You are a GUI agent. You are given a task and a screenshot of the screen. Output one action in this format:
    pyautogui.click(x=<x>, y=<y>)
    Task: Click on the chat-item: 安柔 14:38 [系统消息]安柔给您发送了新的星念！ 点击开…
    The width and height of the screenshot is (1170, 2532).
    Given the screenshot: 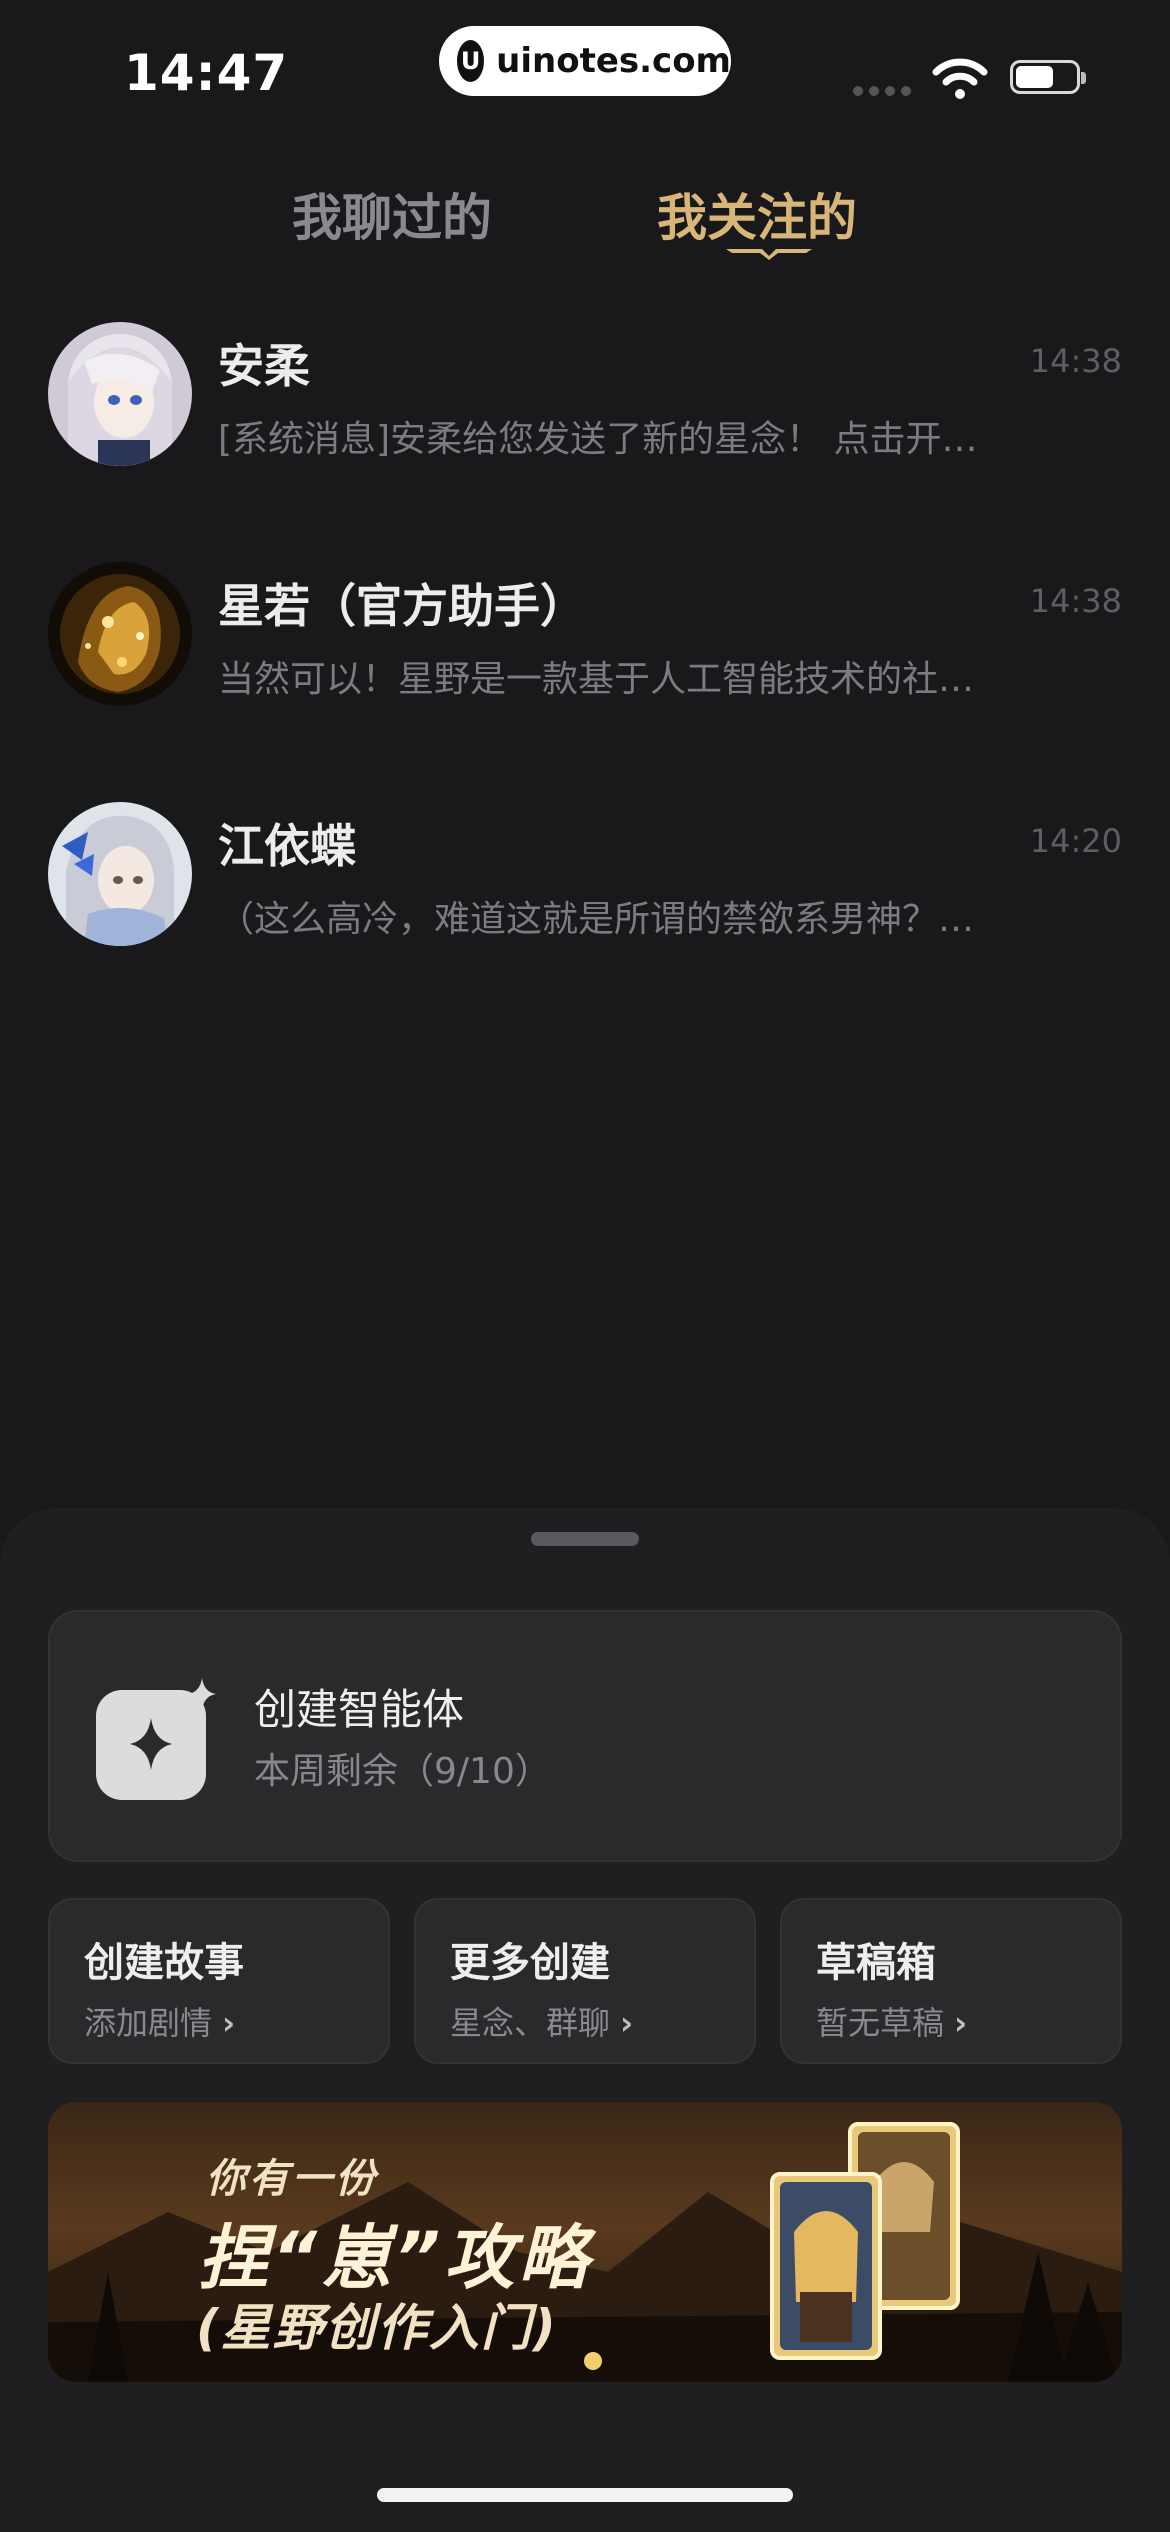 What is the action you would take?
    pyautogui.click(x=585, y=427)
    